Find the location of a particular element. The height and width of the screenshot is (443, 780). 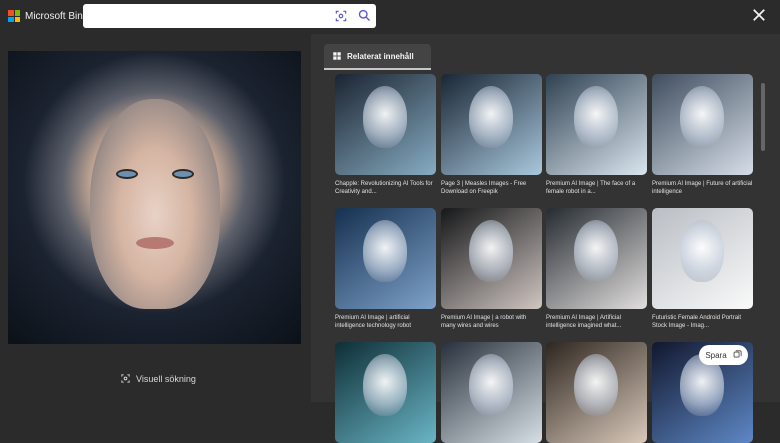

search-icon is located at coordinates (364, 15).